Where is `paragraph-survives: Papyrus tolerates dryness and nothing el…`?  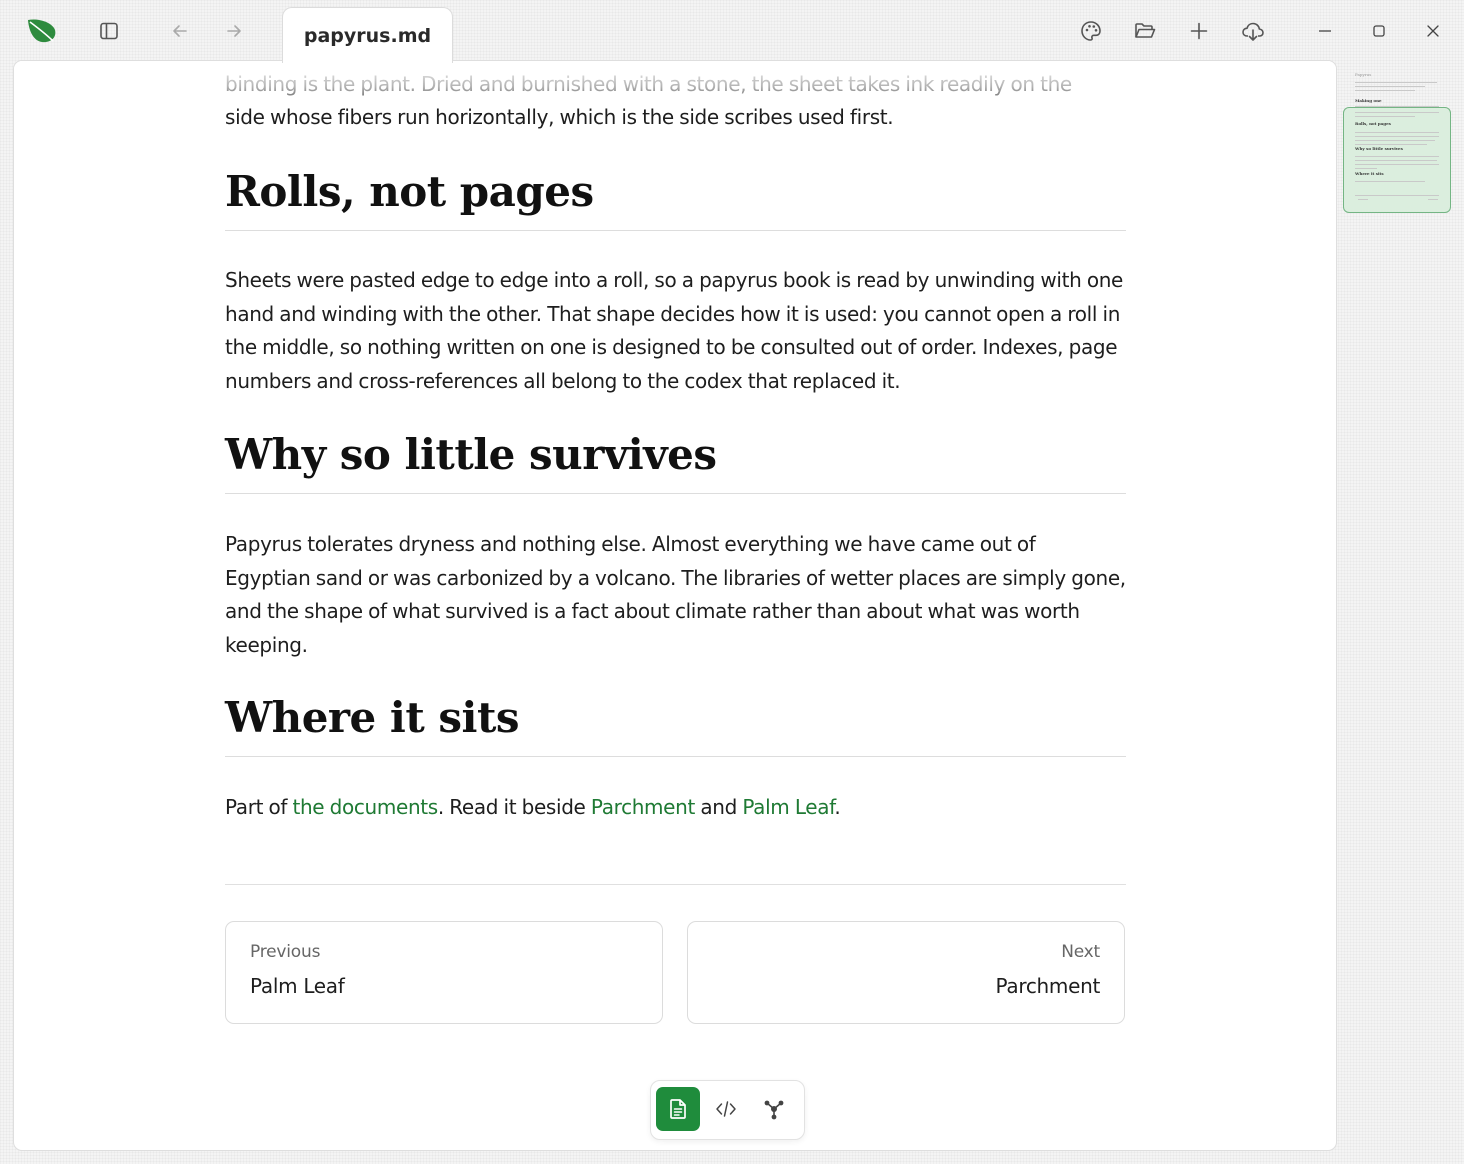 paragraph-survives: Papyrus tolerates dryness and nothing el… is located at coordinates (675, 594).